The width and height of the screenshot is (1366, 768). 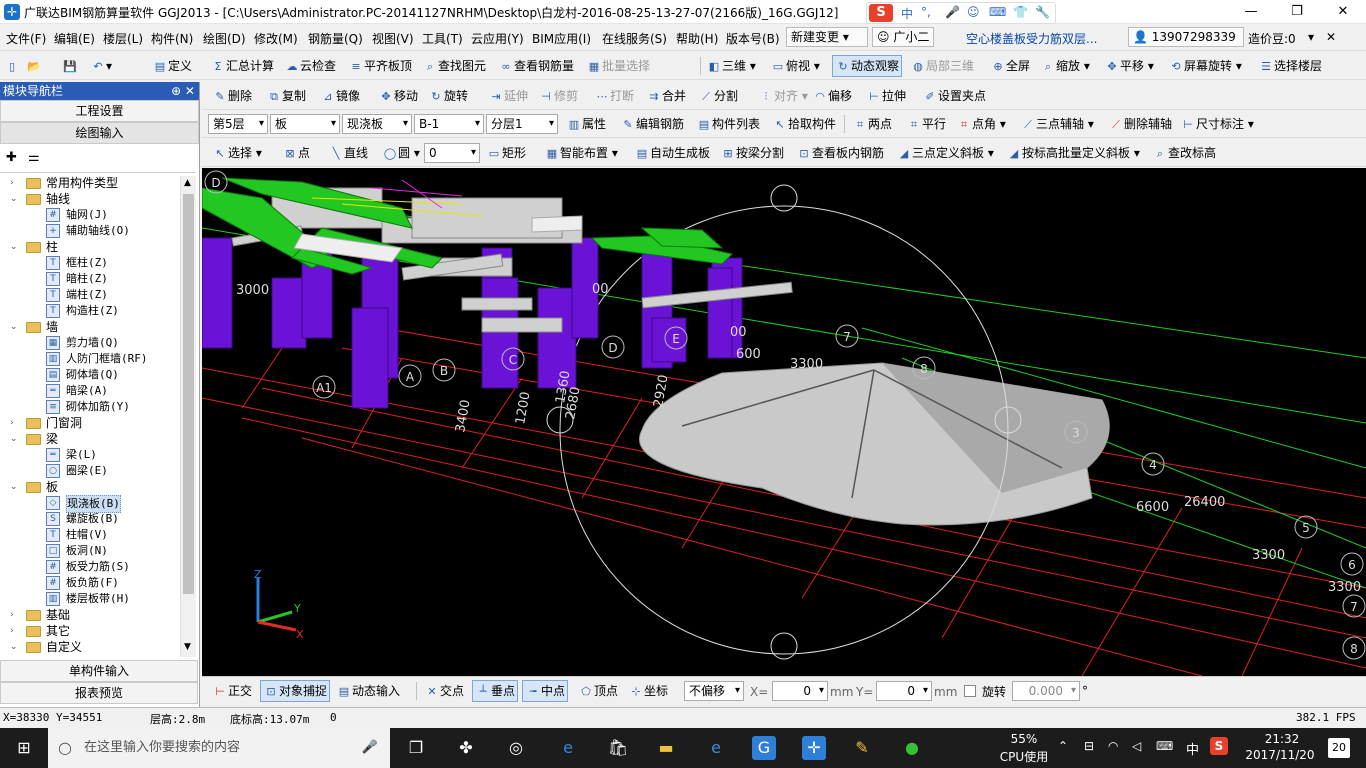 What do you see at coordinates (1089, 746) in the screenshot?
I see `network-icon: ⊟` at bounding box center [1089, 746].